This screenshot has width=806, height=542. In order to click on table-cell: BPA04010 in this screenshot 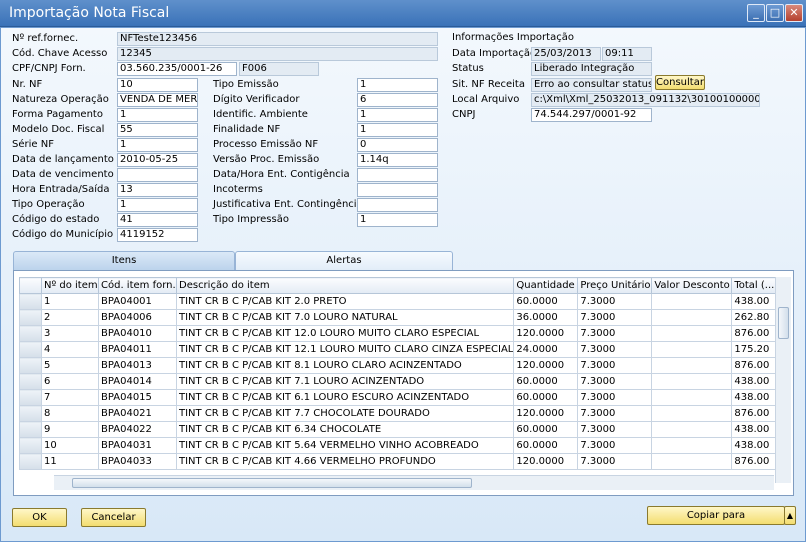, I will do `click(137, 333)`.